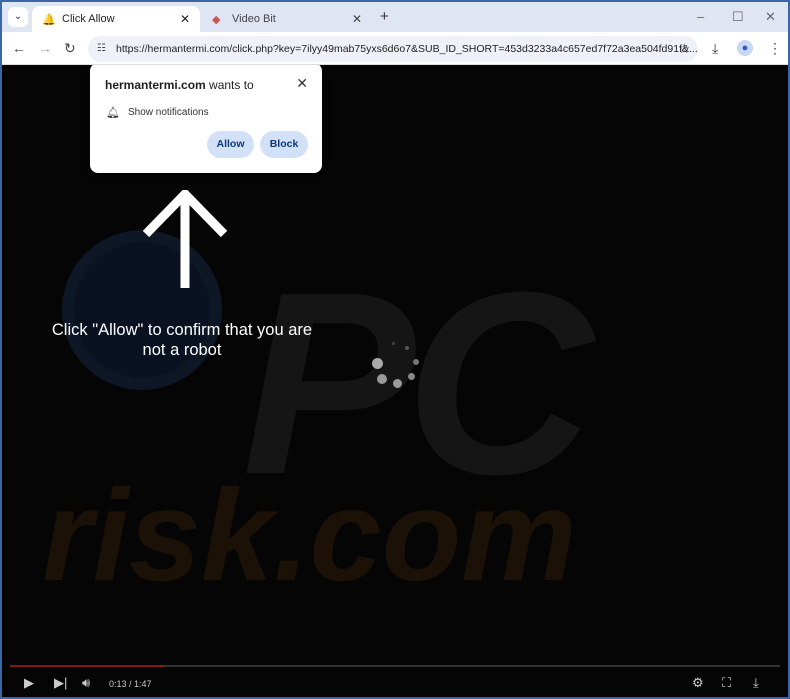 This screenshot has height=699, width=790. Describe the element at coordinates (86, 683) in the screenshot. I see `volume-icon: 🔊︎` at that location.